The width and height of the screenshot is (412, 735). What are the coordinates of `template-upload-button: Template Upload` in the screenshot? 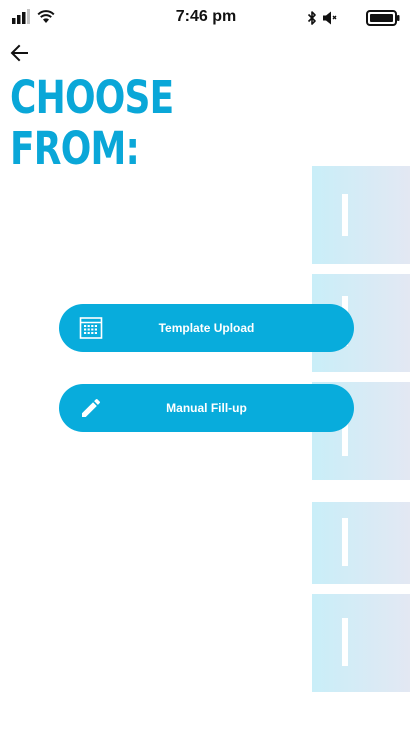 It's located at (206, 328).